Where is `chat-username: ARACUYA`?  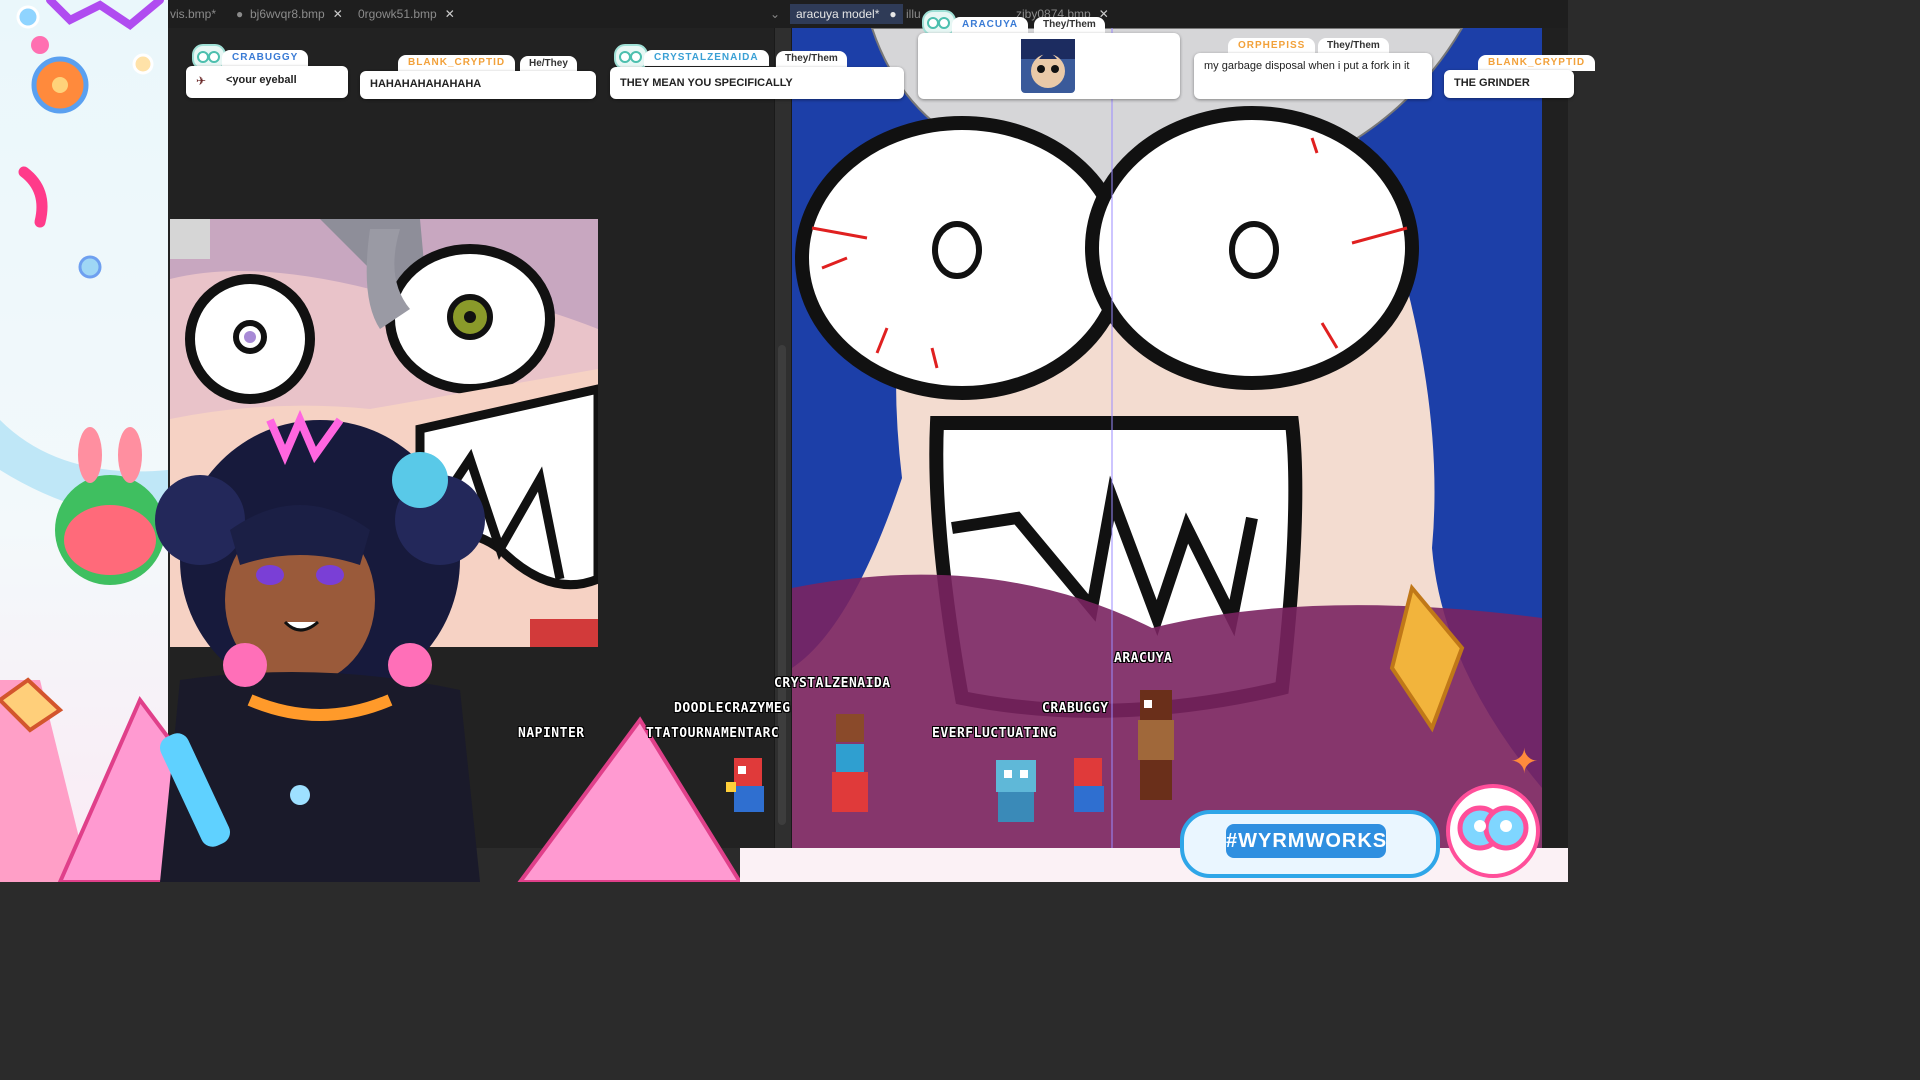
chat-username: ARACUYA is located at coordinates (990, 25).